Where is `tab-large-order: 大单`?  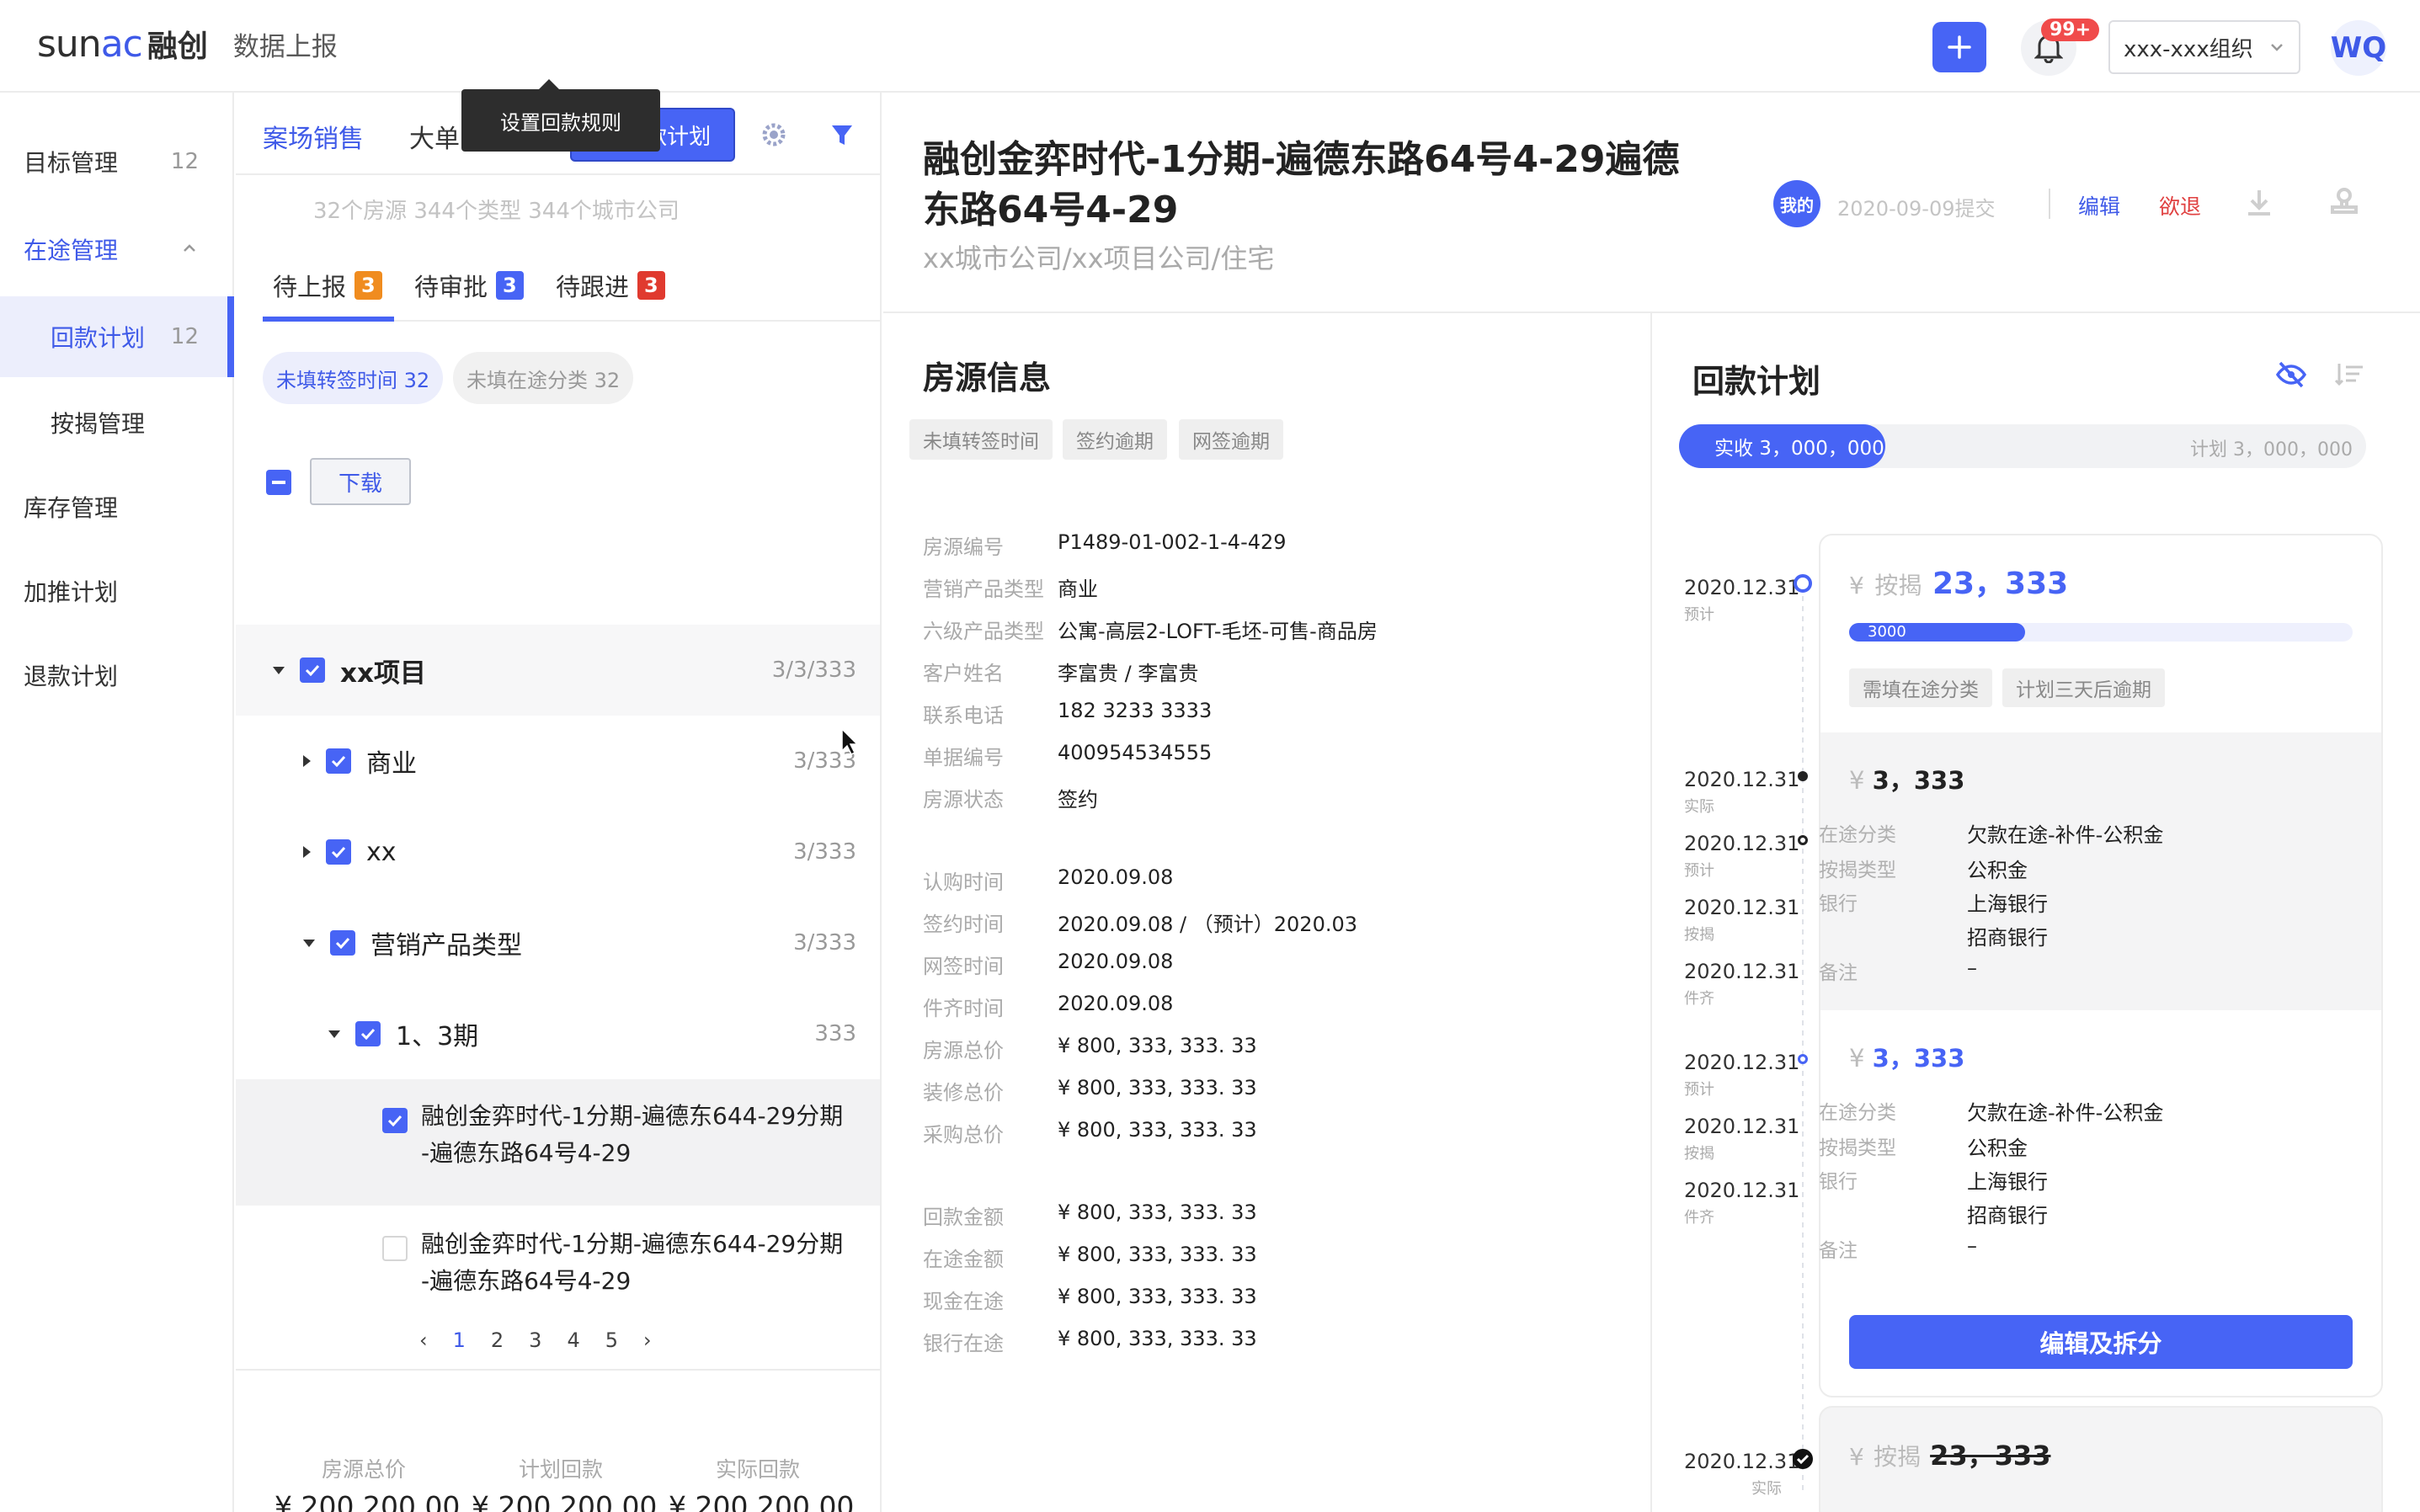 tab-large-order: 大单 is located at coordinates (435, 136).